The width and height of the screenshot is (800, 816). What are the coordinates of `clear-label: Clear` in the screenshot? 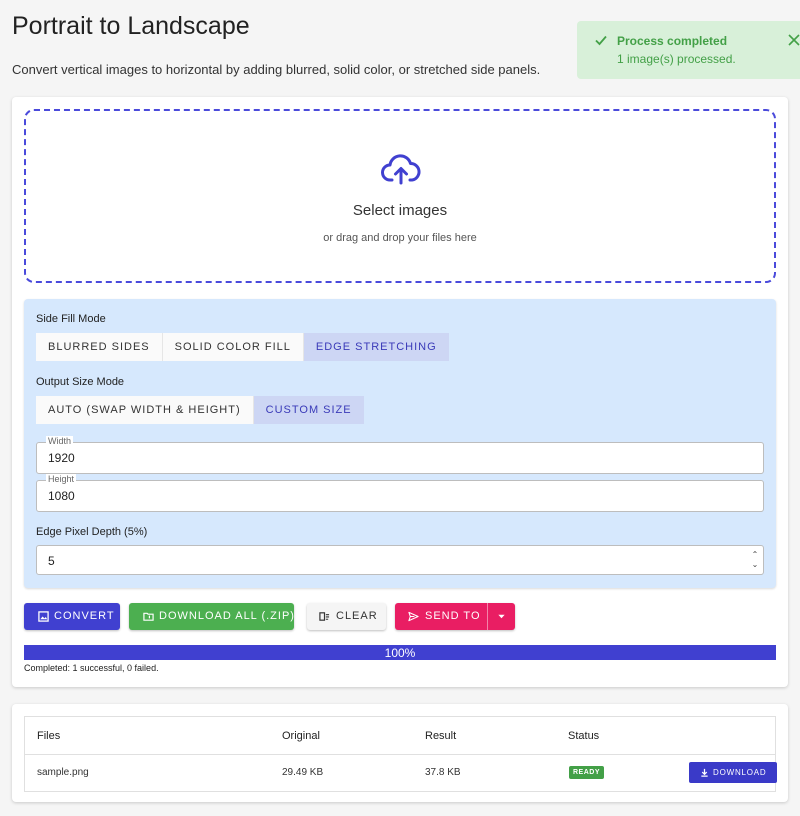 It's located at (357, 616).